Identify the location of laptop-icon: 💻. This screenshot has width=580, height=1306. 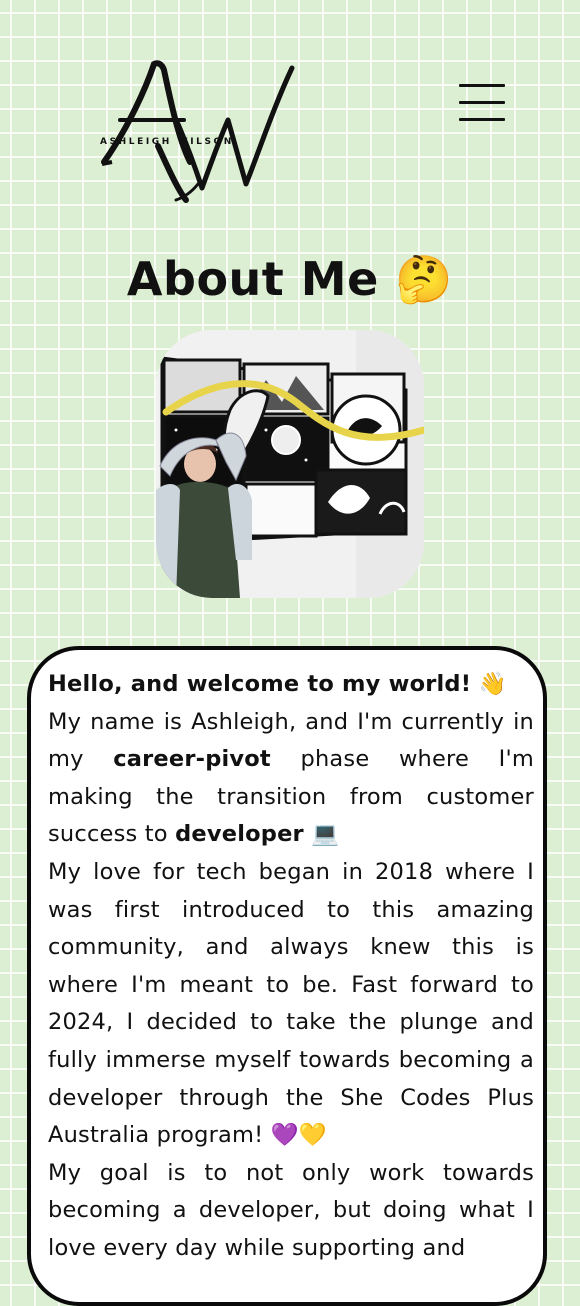
(325, 834).